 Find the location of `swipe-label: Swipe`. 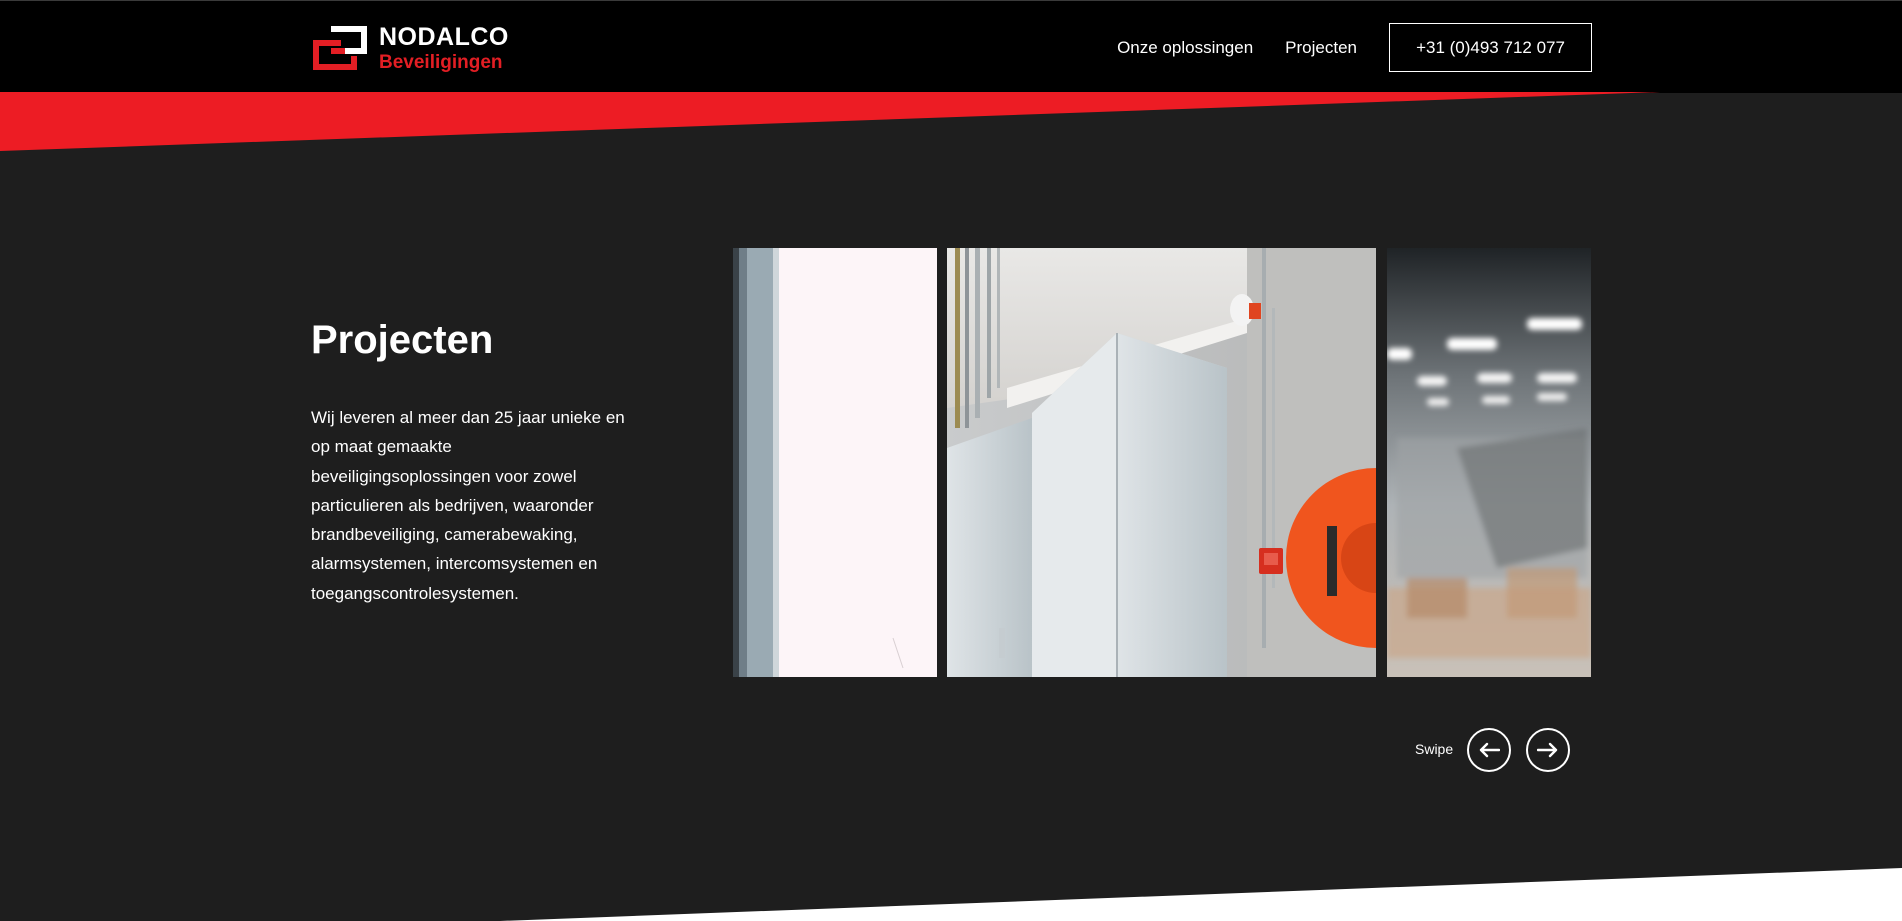

swipe-label: Swipe is located at coordinates (1434, 749).